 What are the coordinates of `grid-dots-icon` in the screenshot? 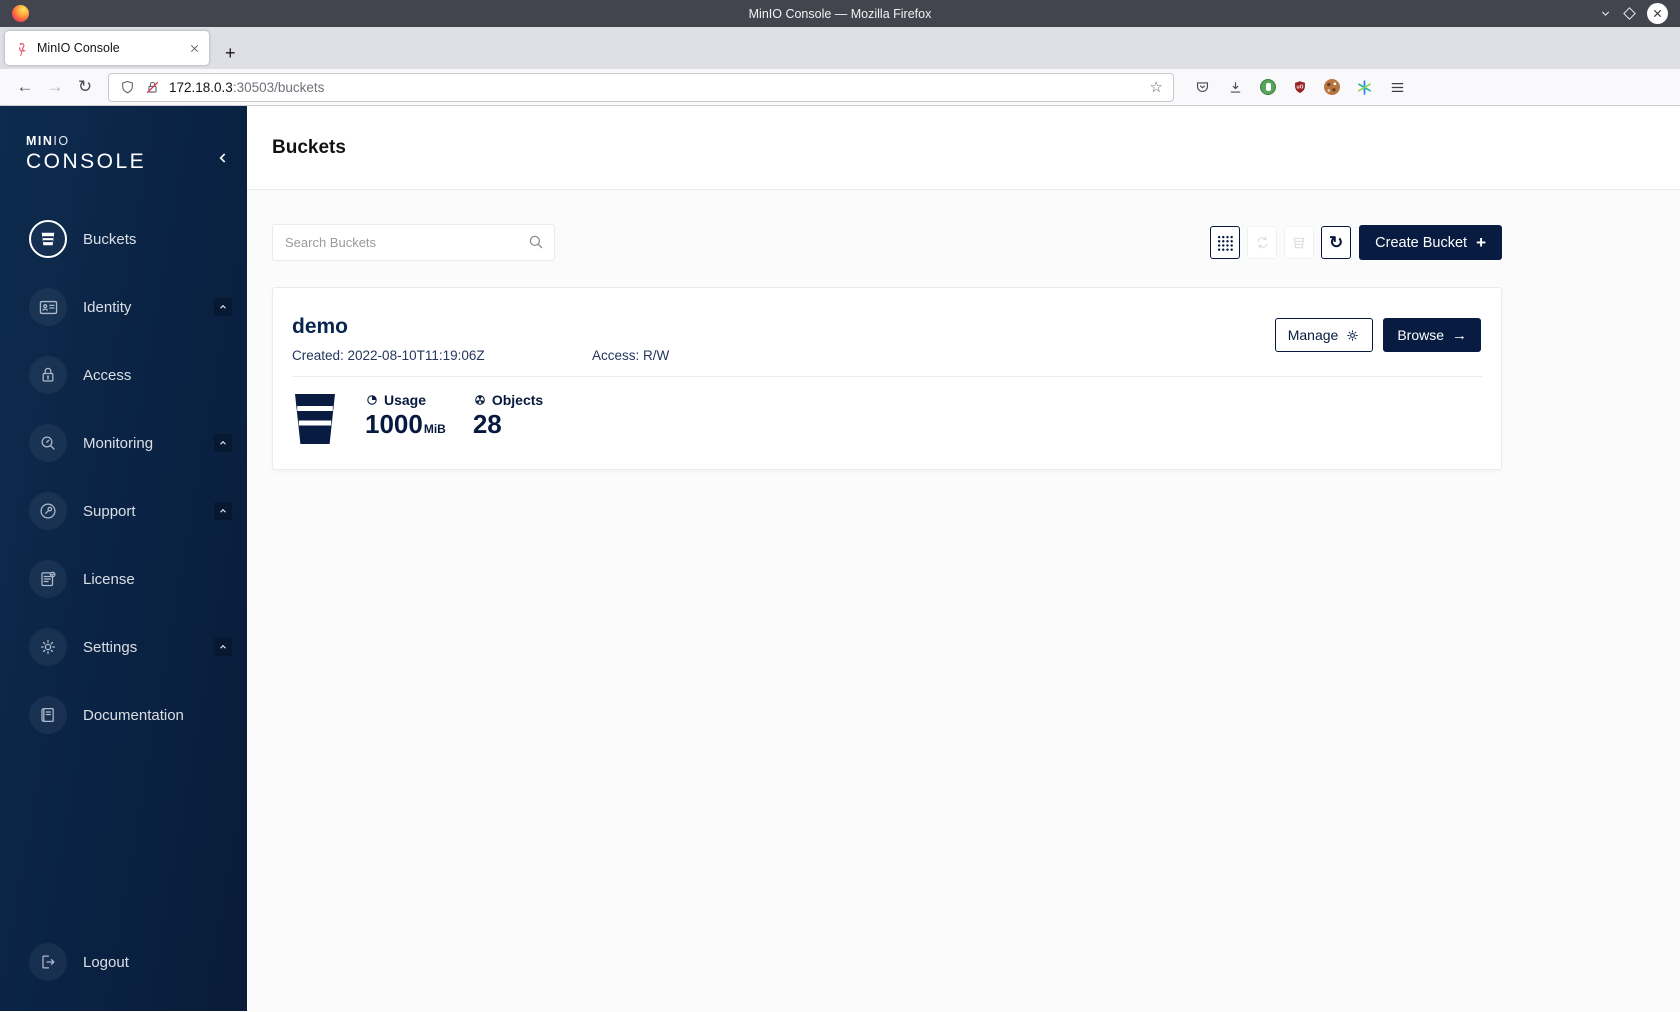 It's located at (1225, 242).